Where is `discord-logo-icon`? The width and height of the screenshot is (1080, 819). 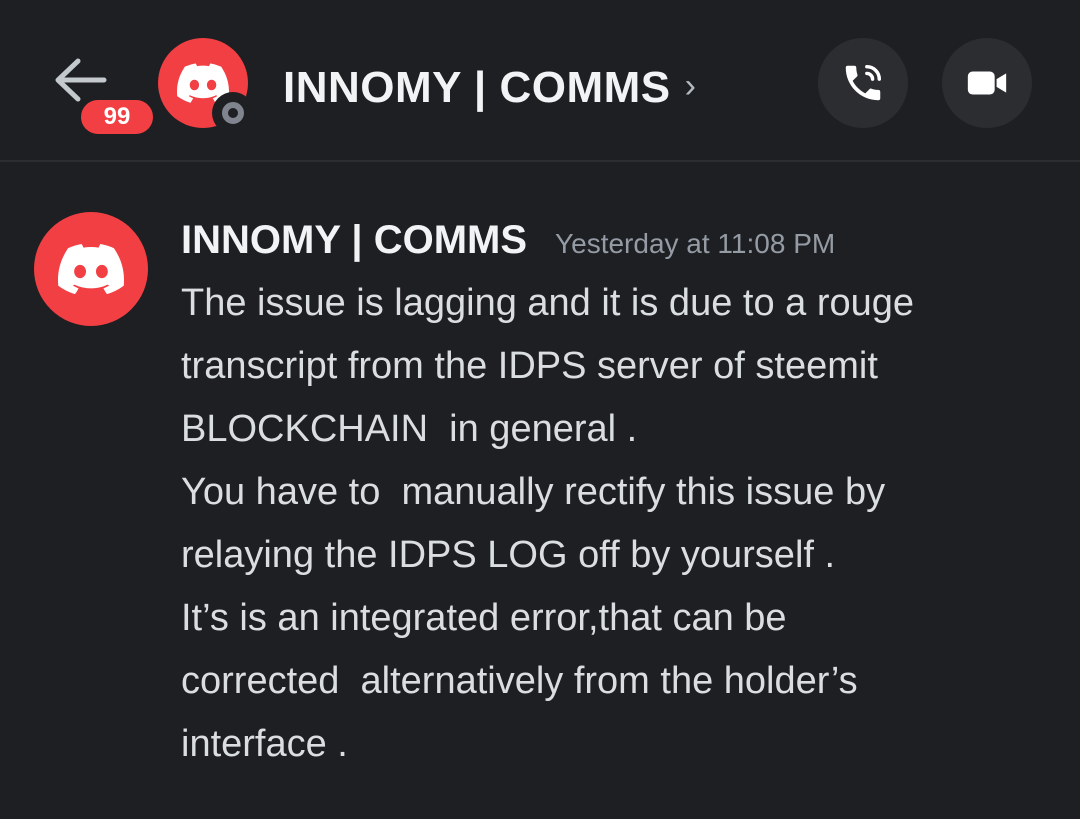
discord-logo-icon is located at coordinates (91, 269).